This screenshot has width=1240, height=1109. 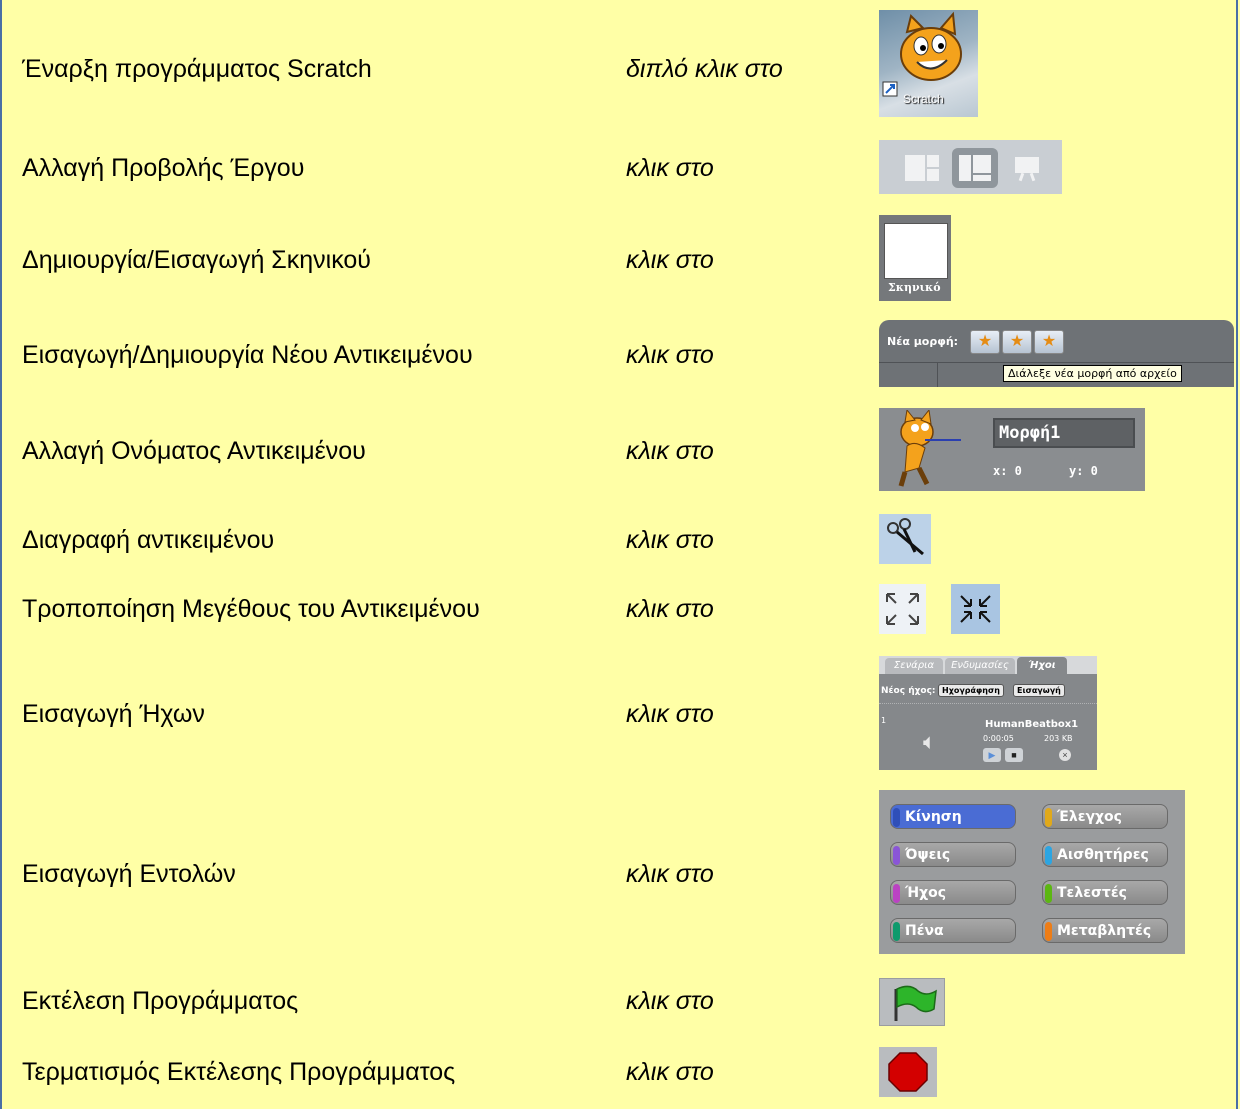 I want to click on category-sound: Ήχος, so click(x=953, y=892).